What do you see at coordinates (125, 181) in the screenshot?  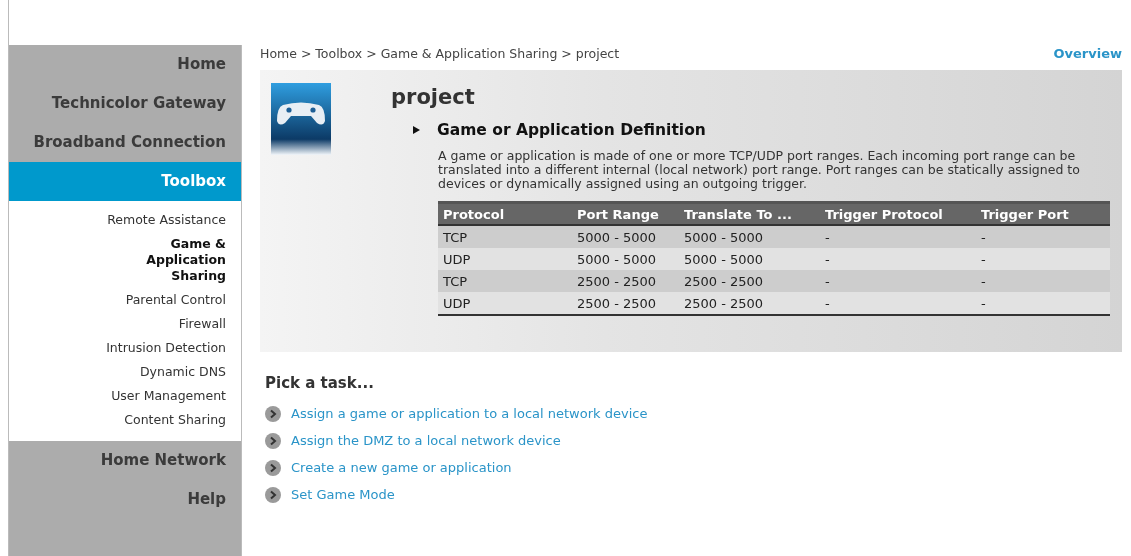 I see `nav-item: Toolbox` at bounding box center [125, 181].